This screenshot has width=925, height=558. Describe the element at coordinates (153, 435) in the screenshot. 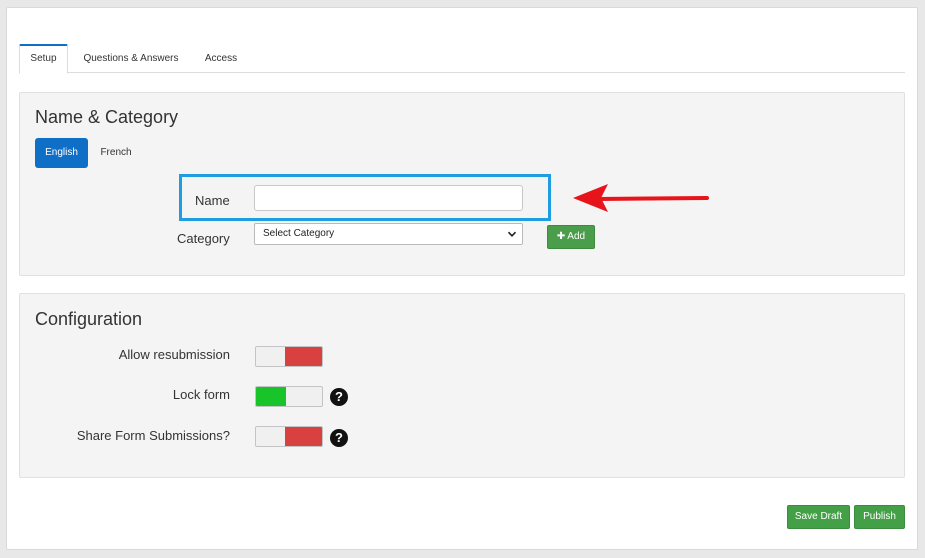

I see `share-submissions-label: Share Form Submissions?` at that location.